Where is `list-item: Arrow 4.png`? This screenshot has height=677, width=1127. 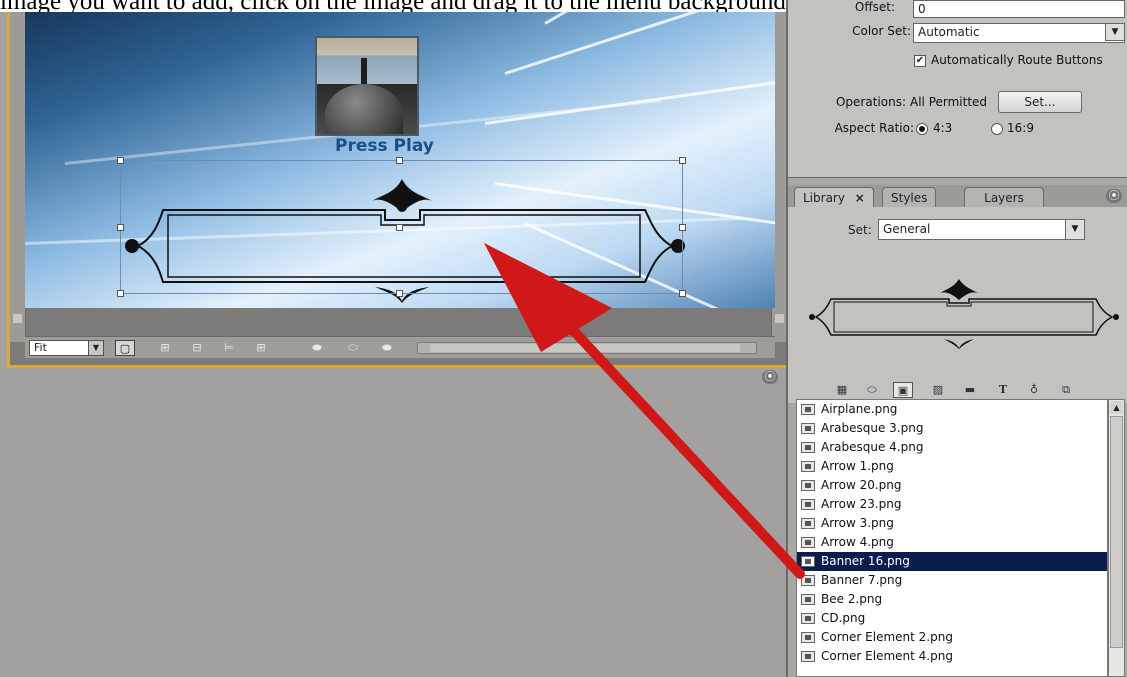 list-item: Arrow 4.png is located at coordinates (952, 542).